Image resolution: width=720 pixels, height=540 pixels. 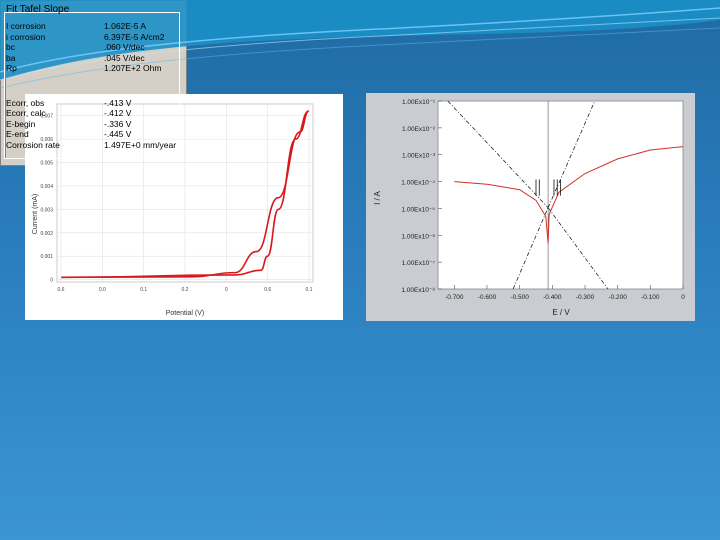 I want to click on cv-ytick-label: 0, so click(x=51, y=281).